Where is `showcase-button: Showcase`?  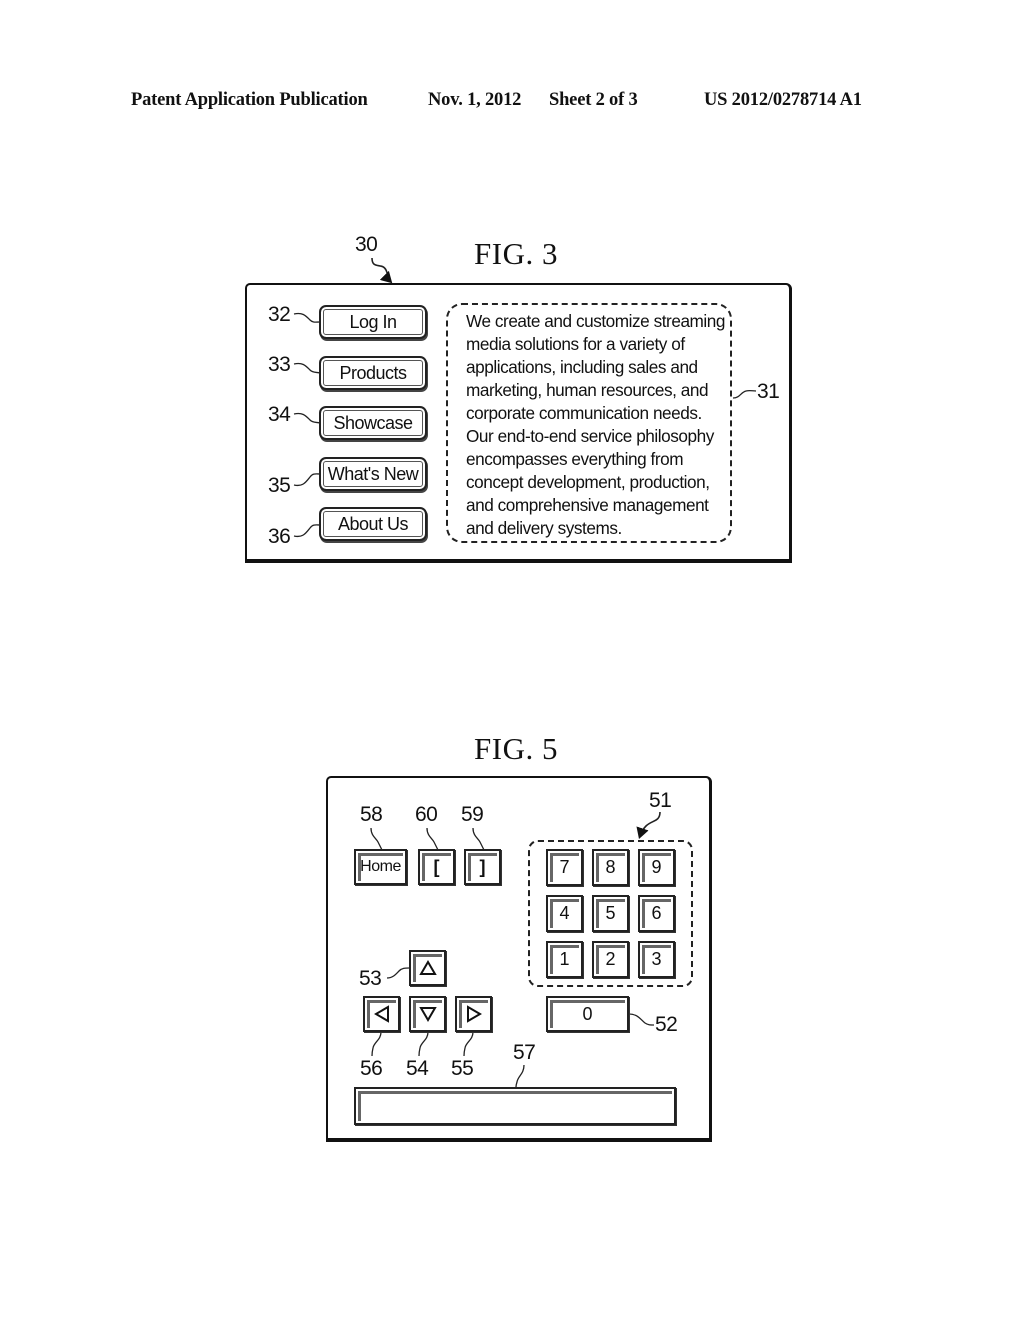
showcase-button: Showcase is located at coordinates (373, 423).